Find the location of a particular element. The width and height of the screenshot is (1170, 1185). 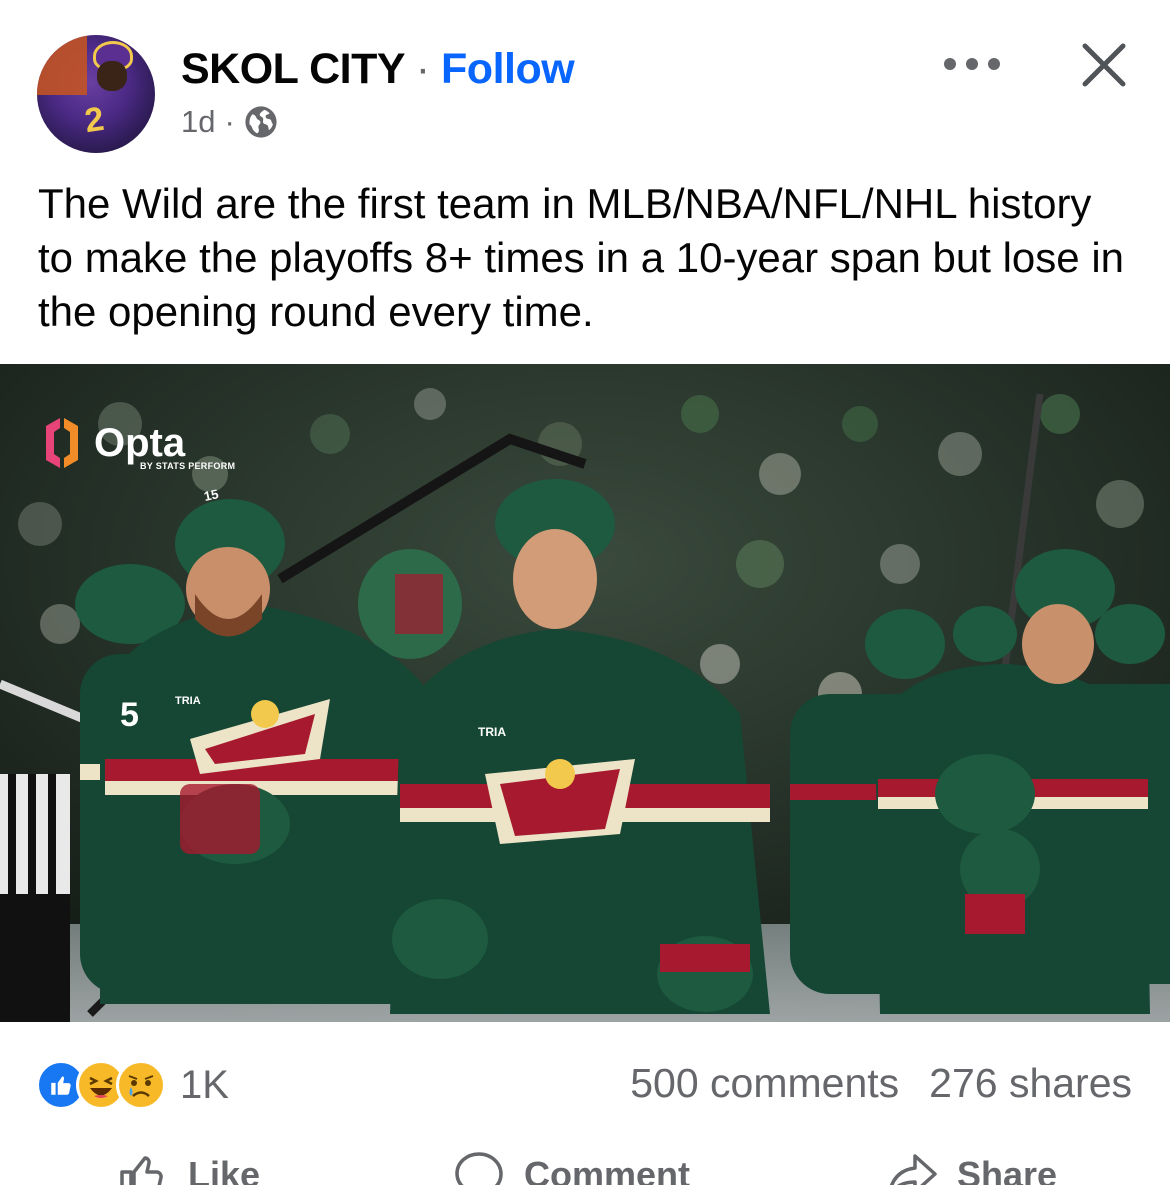

opta-name: Opta is located at coordinates (140, 443).